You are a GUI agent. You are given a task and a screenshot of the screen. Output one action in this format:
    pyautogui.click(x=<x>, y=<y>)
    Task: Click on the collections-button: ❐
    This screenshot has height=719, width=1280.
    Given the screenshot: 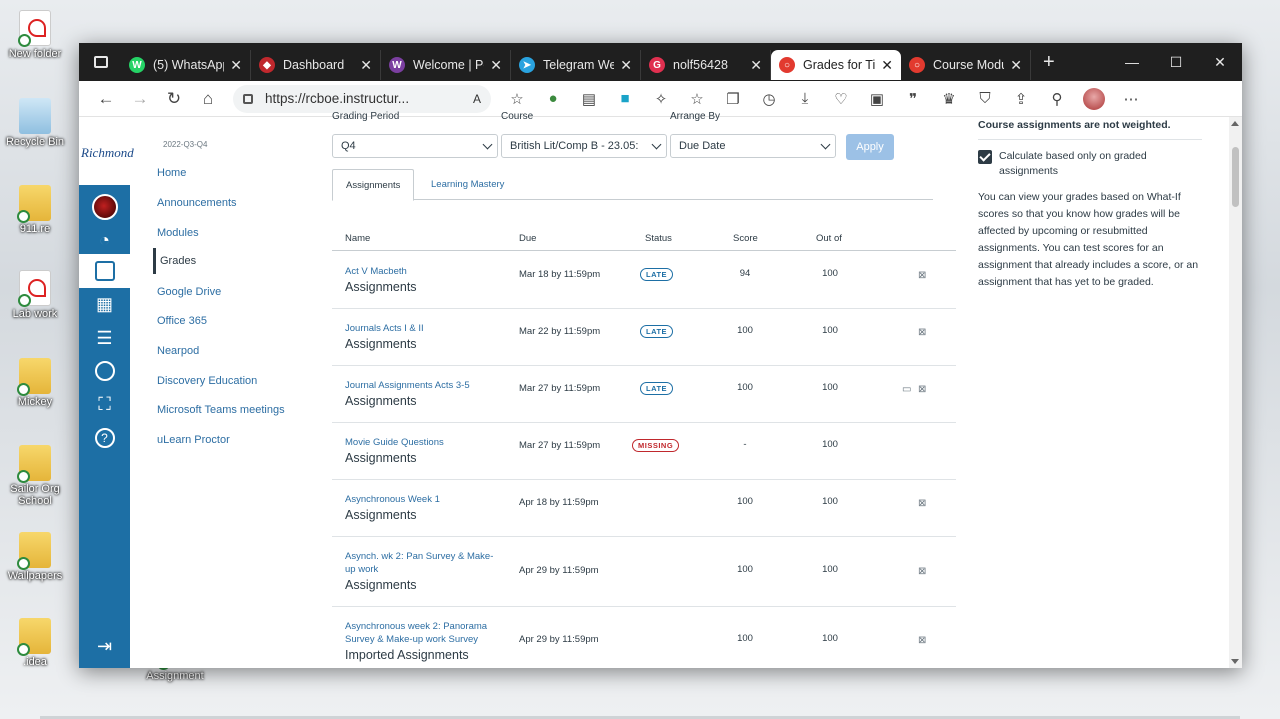 What is the action you would take?
    pyautogui.click(x=733, y=99)
    